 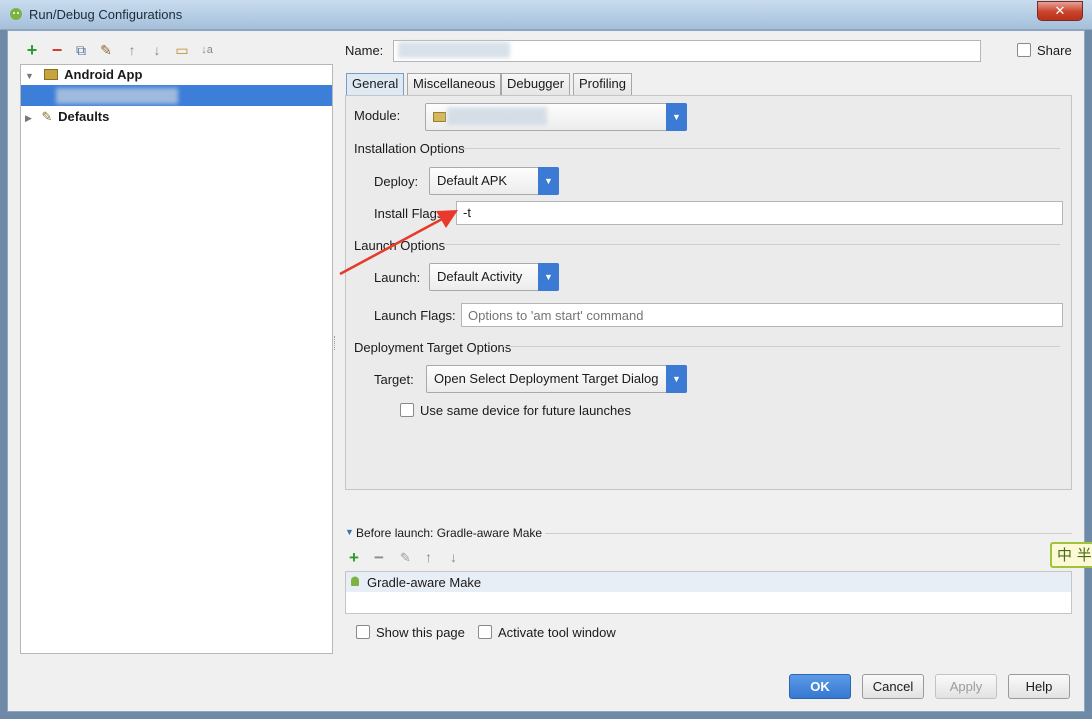 What do you see at coordinates (394, 379) in the screenshot?
I see `target-label: Target:` at bounding box center [394, 379].